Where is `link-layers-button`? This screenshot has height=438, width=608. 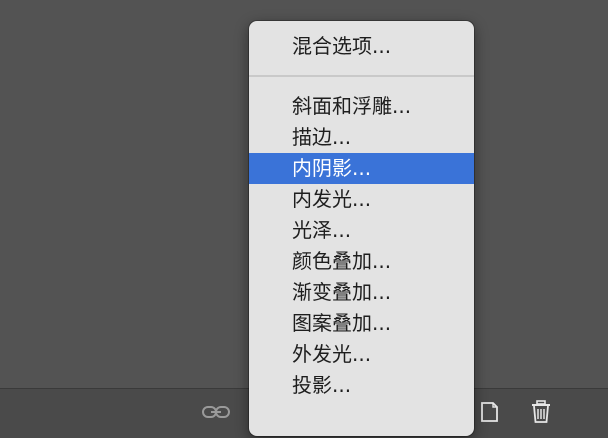 link-layers-button is located at coordinates (216, 412).